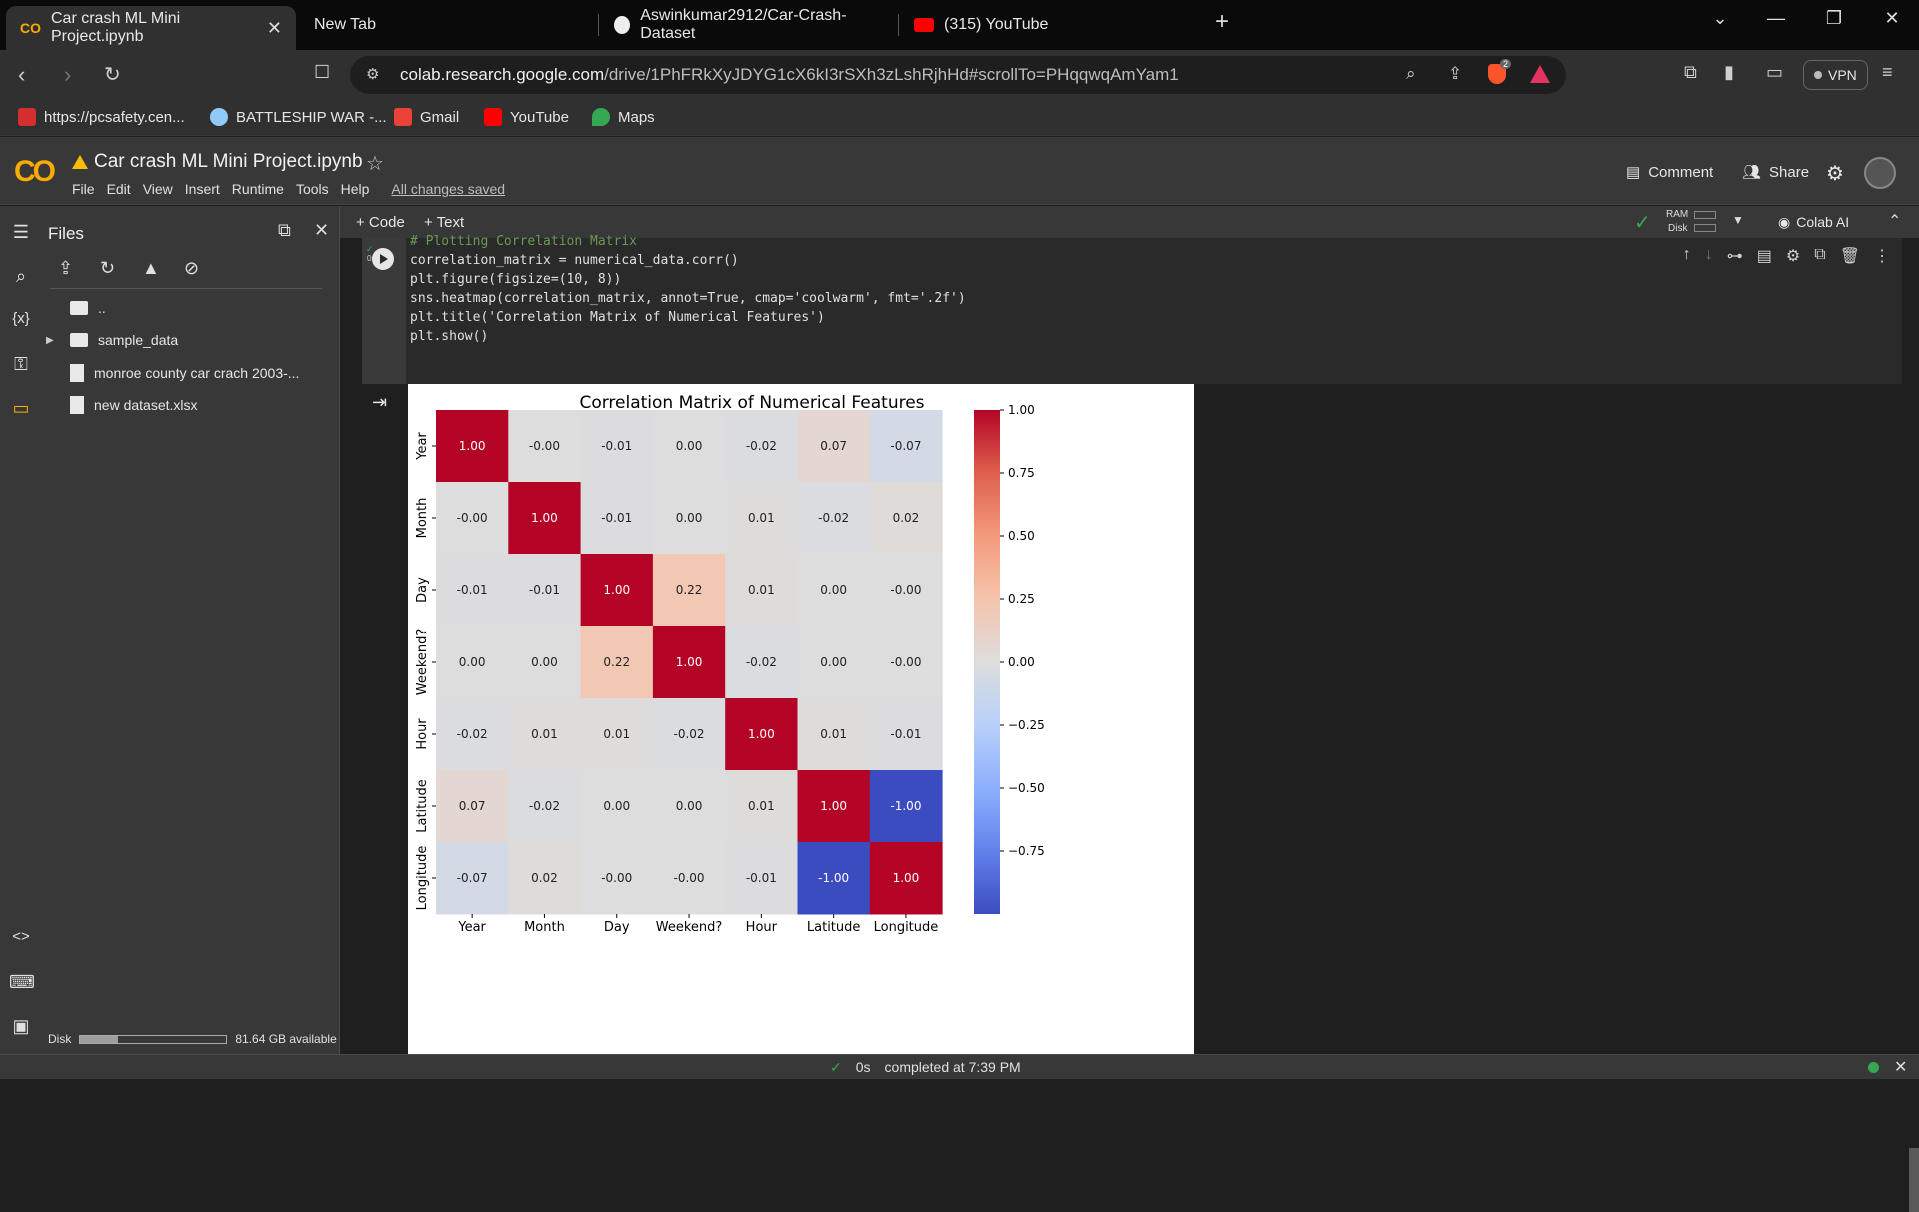 This screenshot has width=1919, height=1212. Describe the element at coordinates (83, 189) in the screenshot. I see `menu-file: File` at that location.